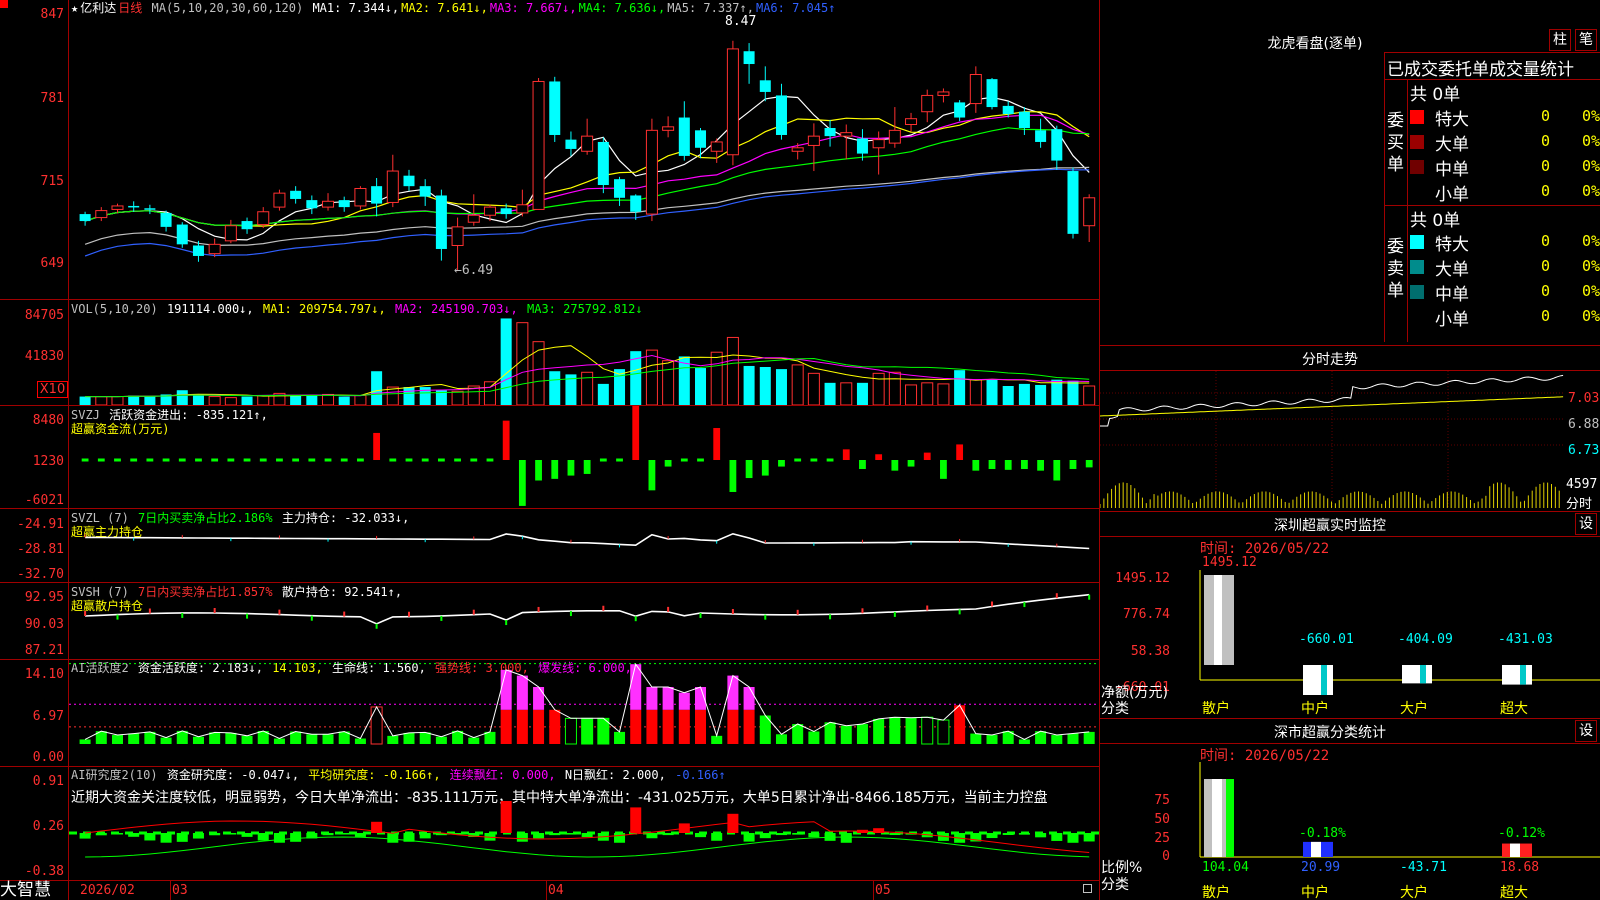 The height and width of the screenshot is (900, 1600). I want to click on vol-unit-button: X10, so click(52, 389).